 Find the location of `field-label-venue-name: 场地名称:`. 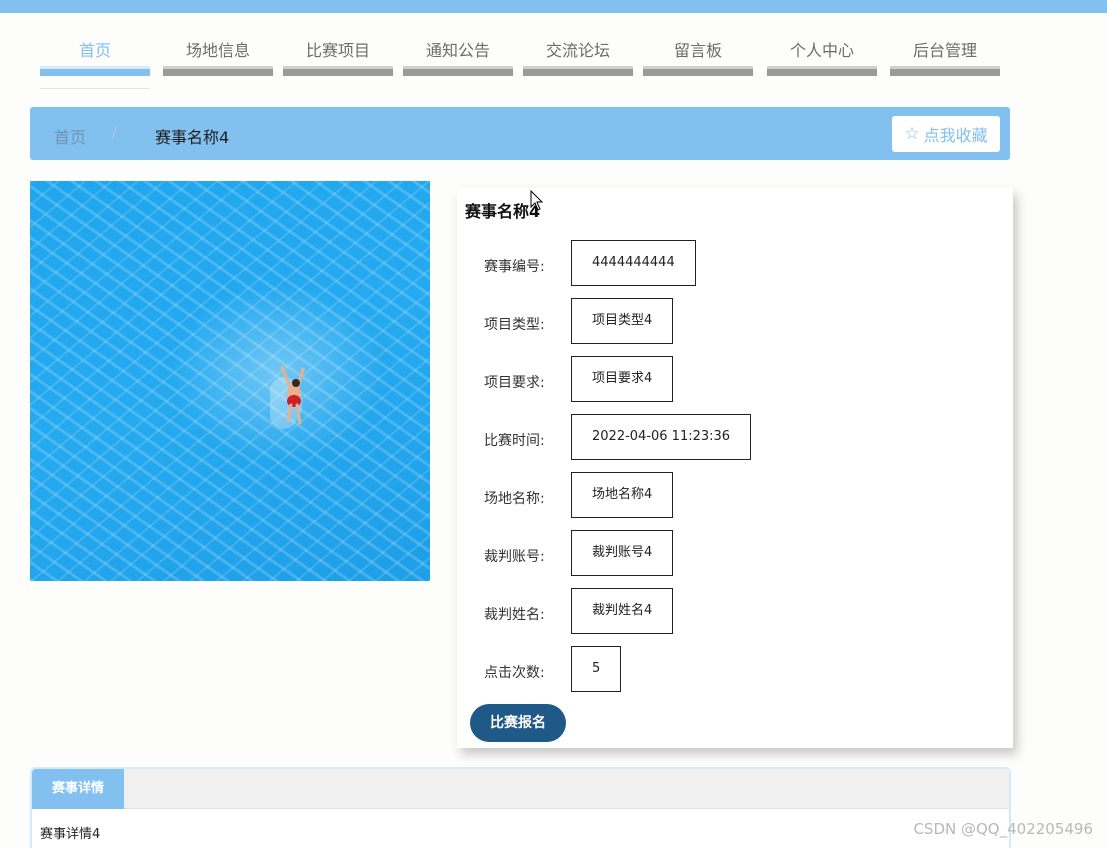

field-label-venue-name: 场地名称: is located at coordinates (514, 499).